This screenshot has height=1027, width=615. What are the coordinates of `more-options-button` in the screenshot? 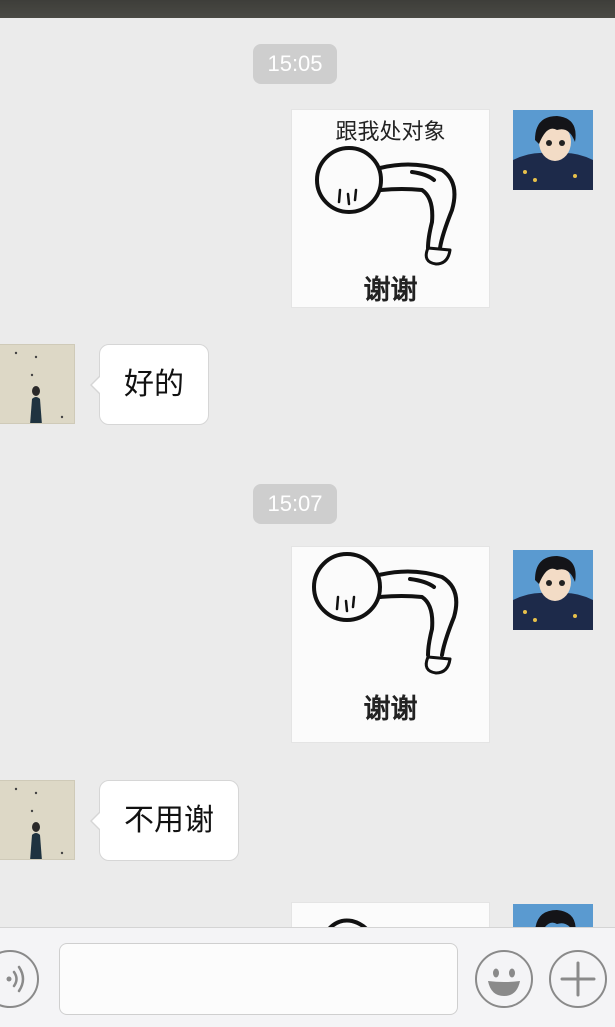 It's located at (578, 979).